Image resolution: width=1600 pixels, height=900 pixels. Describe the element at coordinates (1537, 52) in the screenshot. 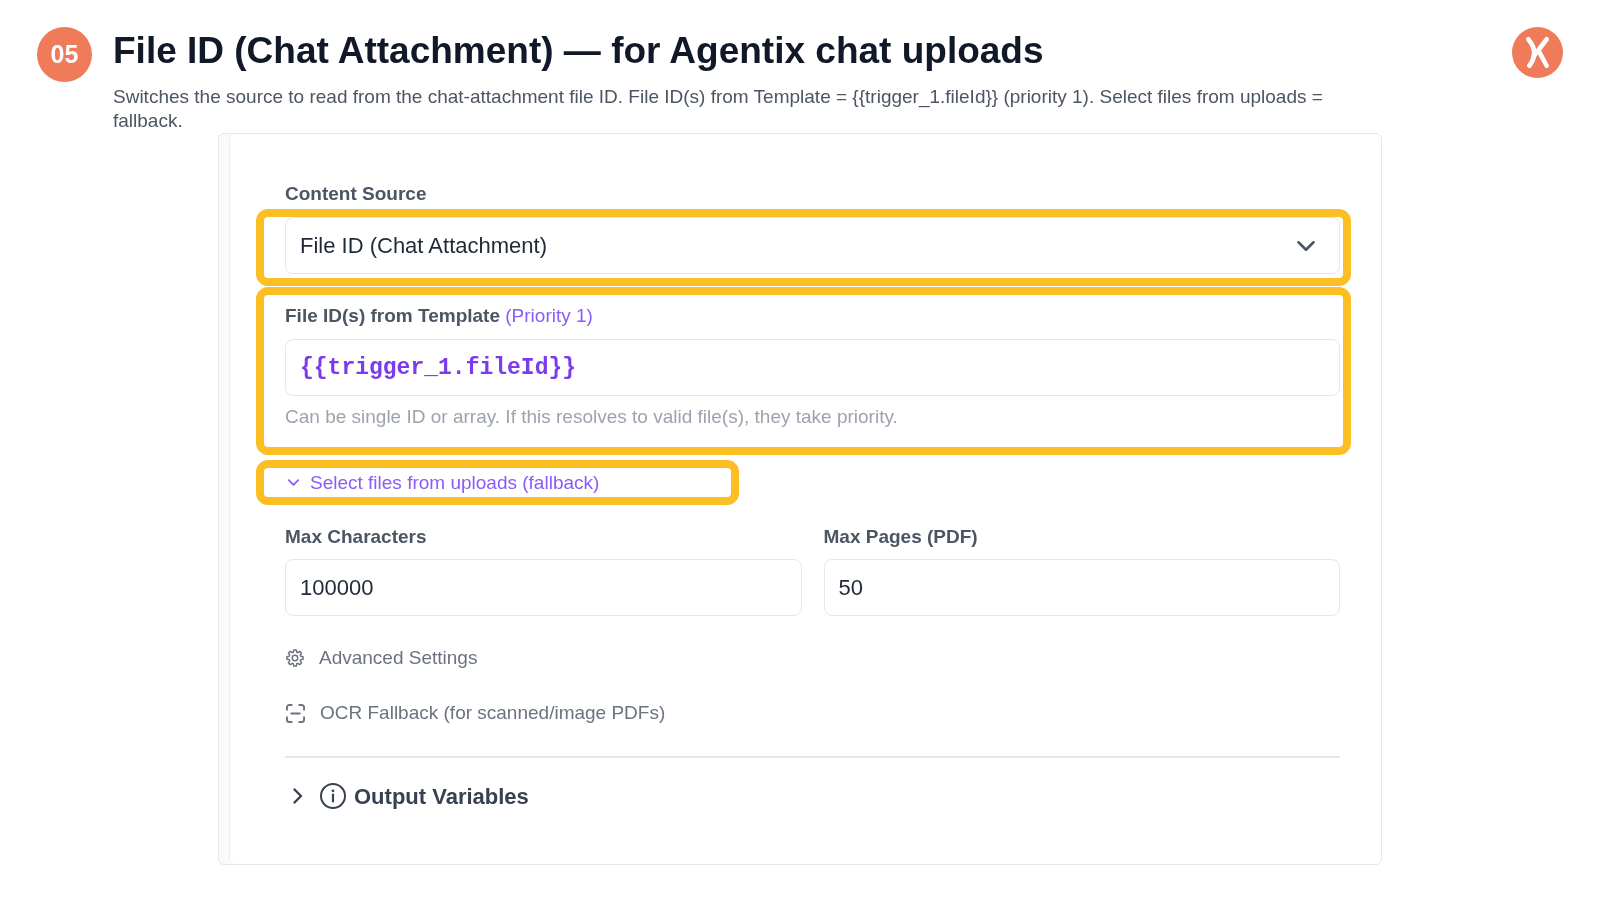

I see `logo-icon` at that location.